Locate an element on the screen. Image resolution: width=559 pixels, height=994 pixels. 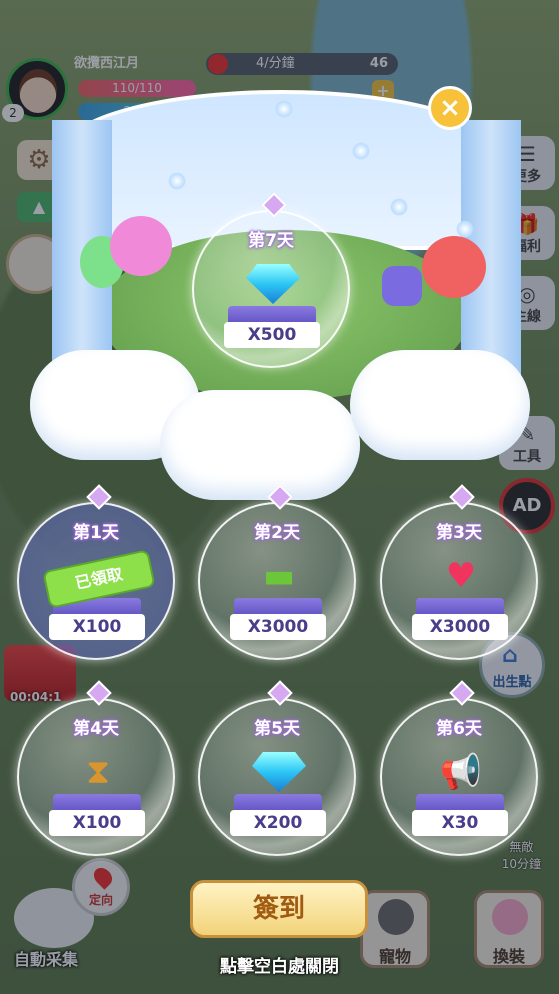
day-6-reward: 第6天 📢 X30 is located at coordinates (459, 768).